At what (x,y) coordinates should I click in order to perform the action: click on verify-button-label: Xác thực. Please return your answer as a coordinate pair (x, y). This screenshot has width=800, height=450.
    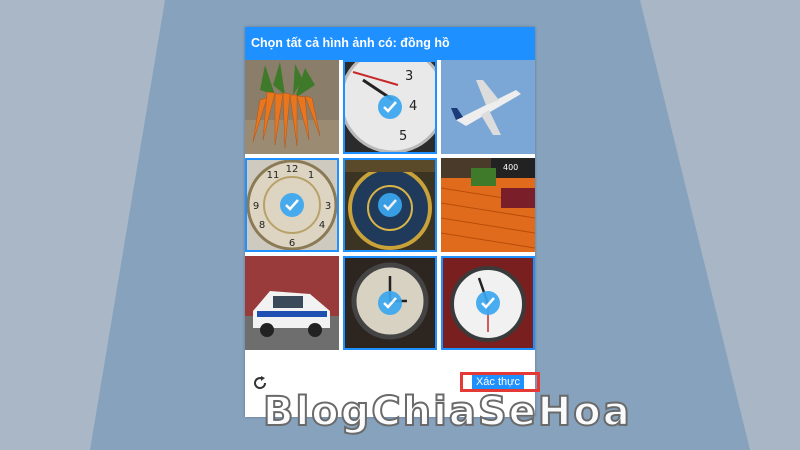
    Looking at the image, I should click on (498, 382).